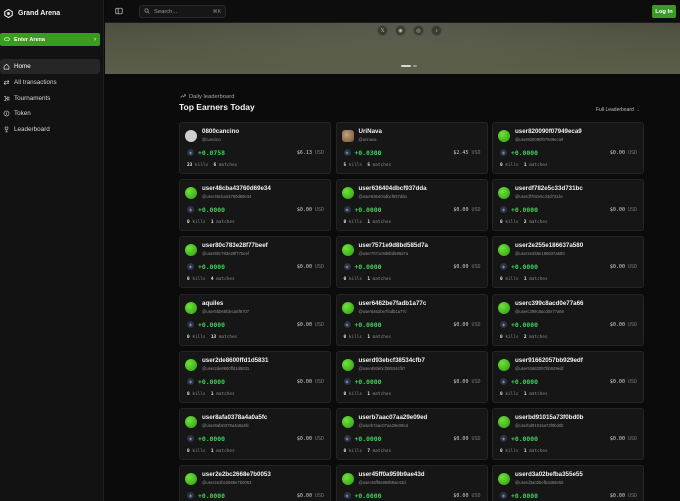 The width and height of the screenshot is (680, 501). What do you see at coordinates (525, 223) in the screenshot?
I see `matches-count: 2` at bounding box center [525, 223].